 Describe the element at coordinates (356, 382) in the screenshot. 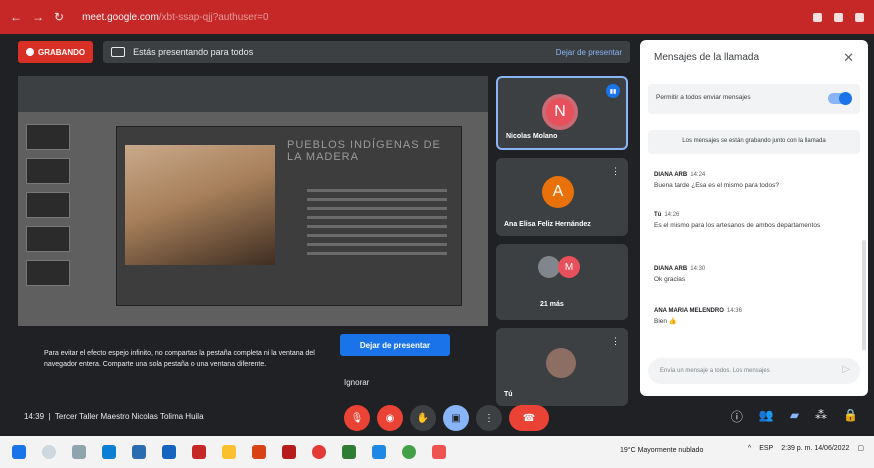

I see `ignore-button: Ignorar` at that location.